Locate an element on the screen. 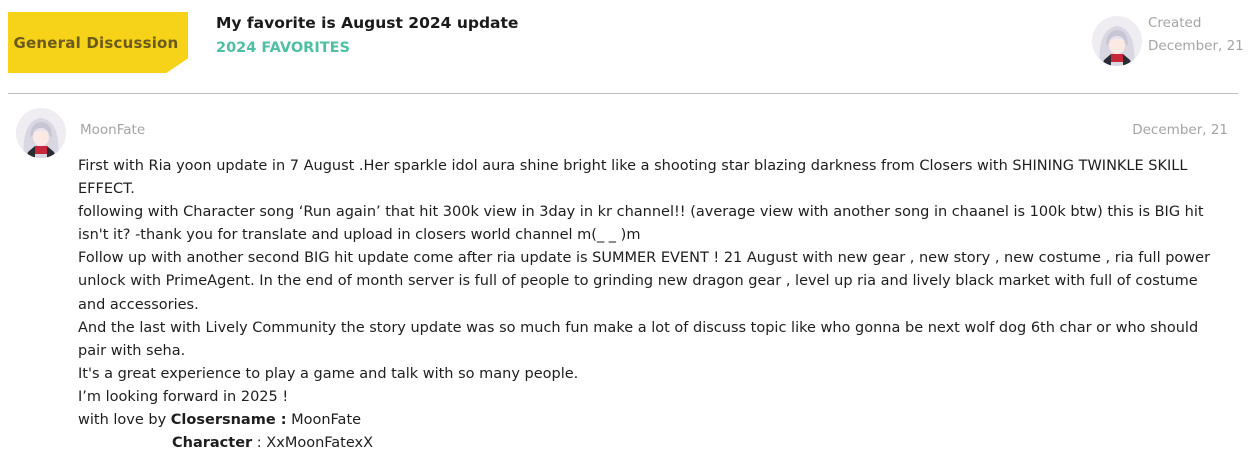 The height and width of the screenshot is (464, 1250). signature-line: with love by Closersname : MoonFate is located at coordinates (653, 420).